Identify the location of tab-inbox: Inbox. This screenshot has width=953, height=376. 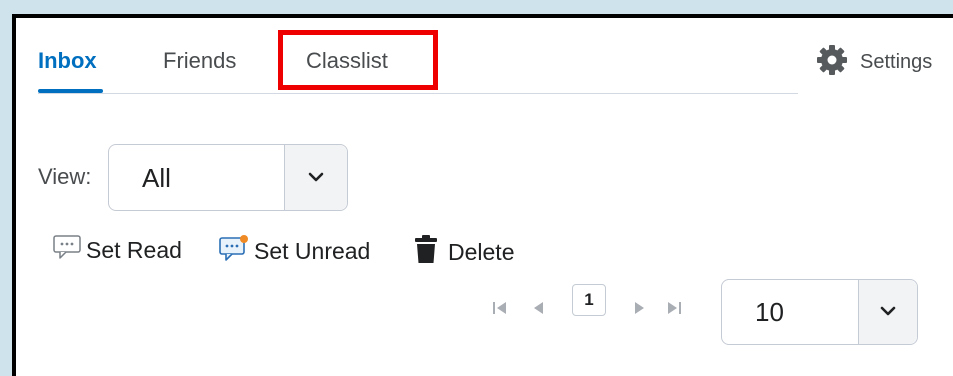
(67, 61).